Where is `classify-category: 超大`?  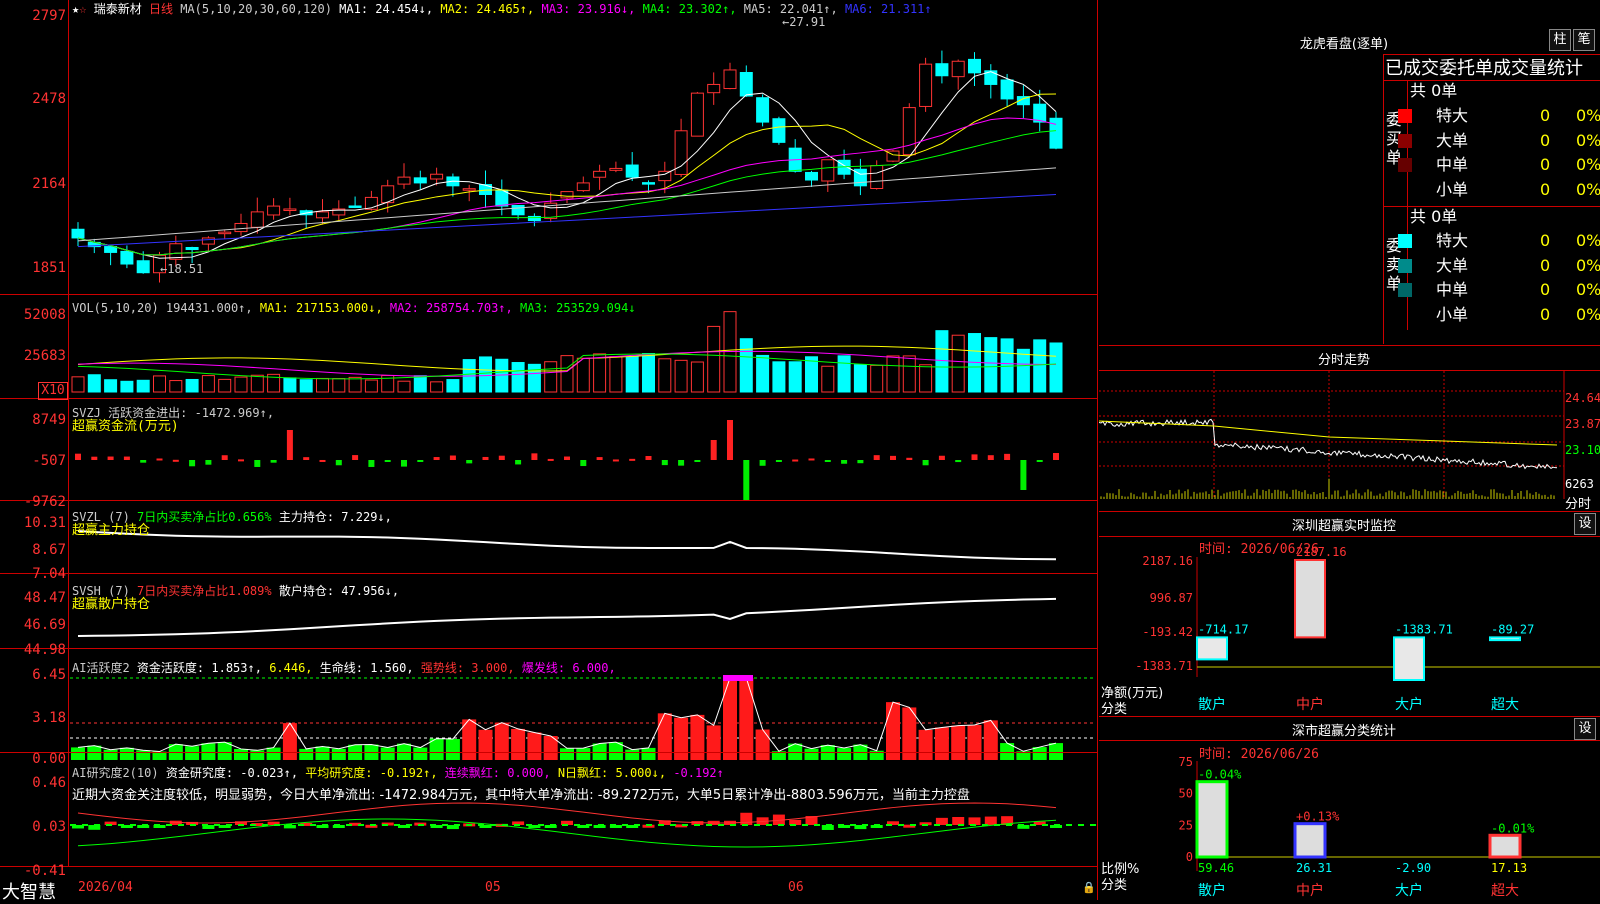
classify-category: 超大 is located at coordinates (1505, 891).